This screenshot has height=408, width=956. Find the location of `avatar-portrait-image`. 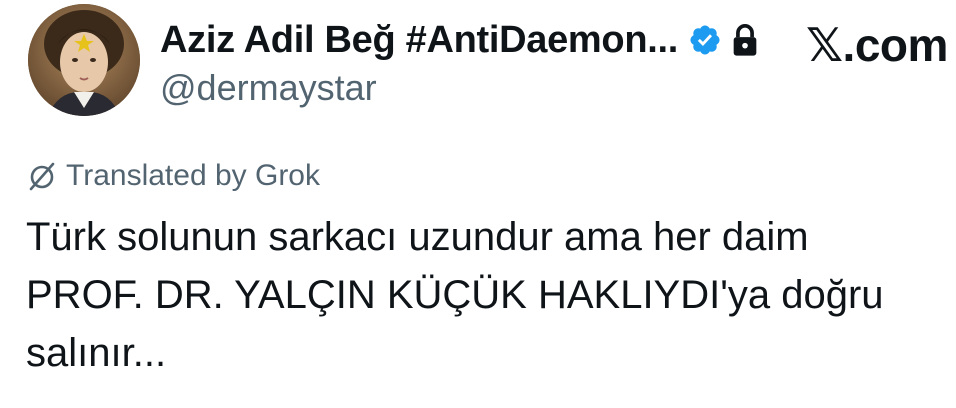

avatar-portrait-image is located at coordinates (84, 60).